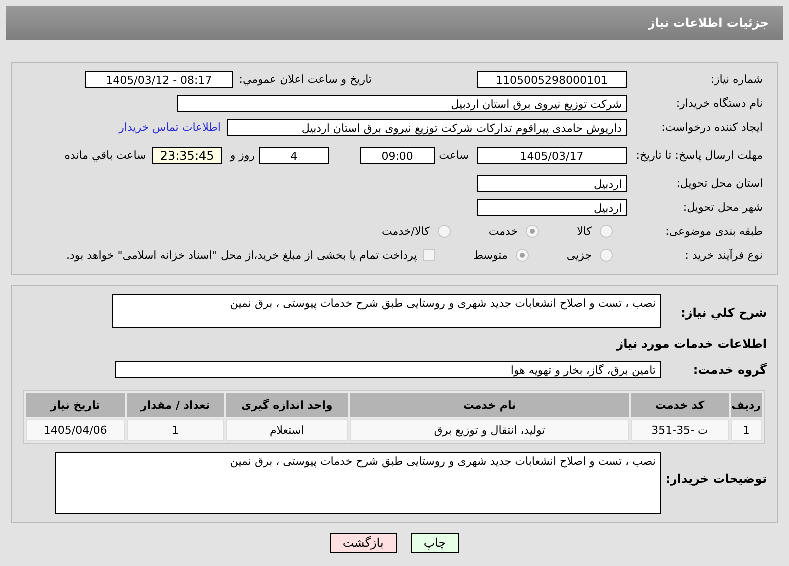 The width and height of the screenshot is (789, 566). I want to click on field-label: مهلت ارسال پاسخ: تا تاریخ:, so click(699, 155).